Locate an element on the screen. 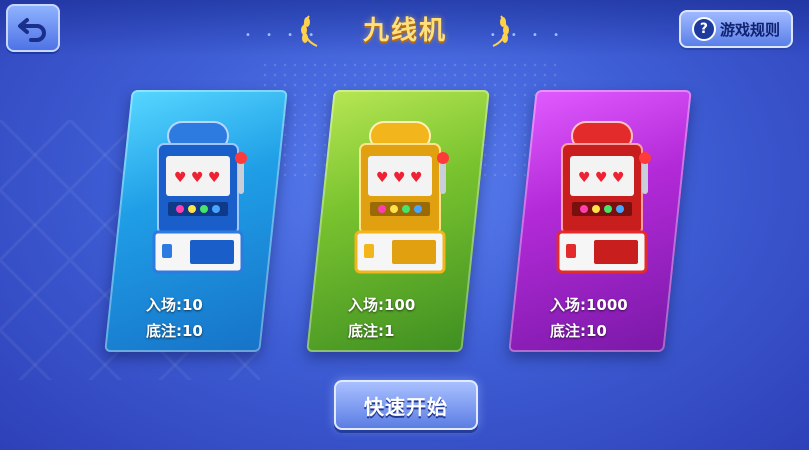  title-dots-right: • • • • is located at coordinates (527, 35).